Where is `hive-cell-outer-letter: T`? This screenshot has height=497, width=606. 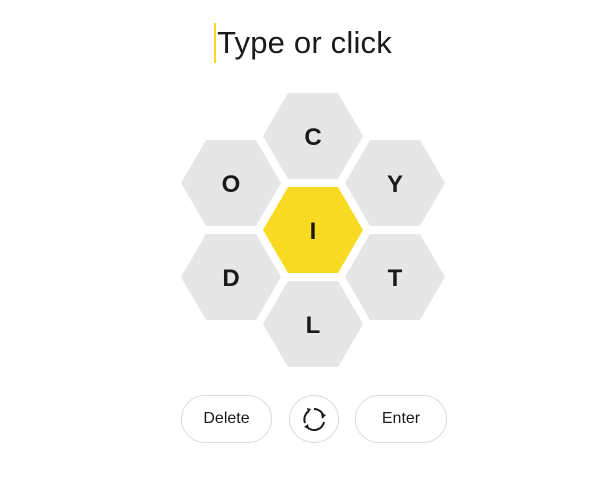
hive-cell-outer-letter: T is located at coordinates (395, 278).